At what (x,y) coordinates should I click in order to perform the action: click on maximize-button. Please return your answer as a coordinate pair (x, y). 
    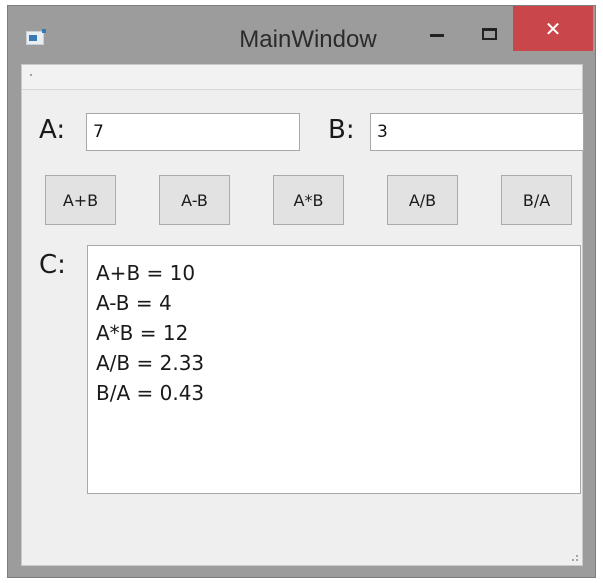
    Looking at the image, I should click on (489, 34).